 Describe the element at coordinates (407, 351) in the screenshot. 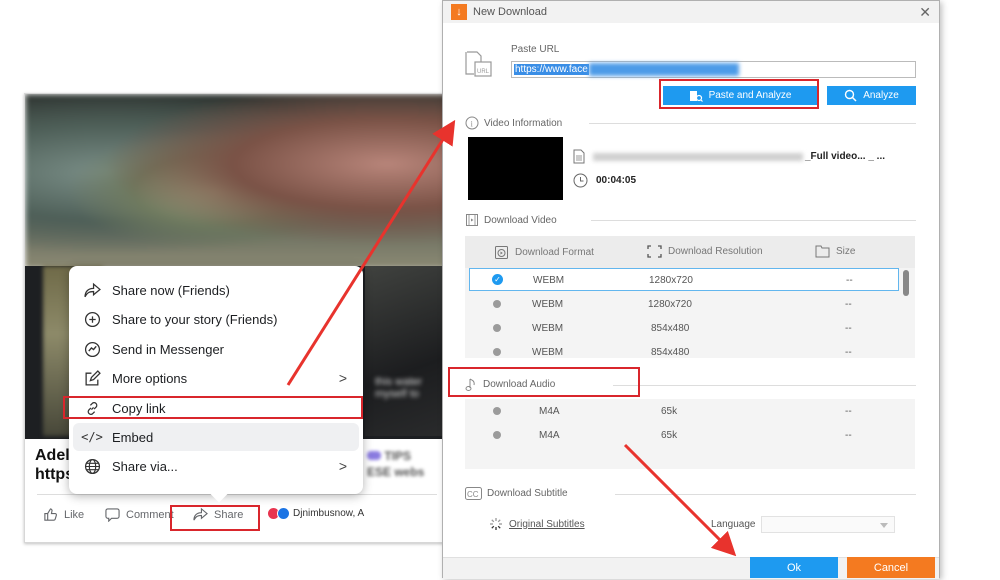

I see `related-video-thumbnail` at that location.